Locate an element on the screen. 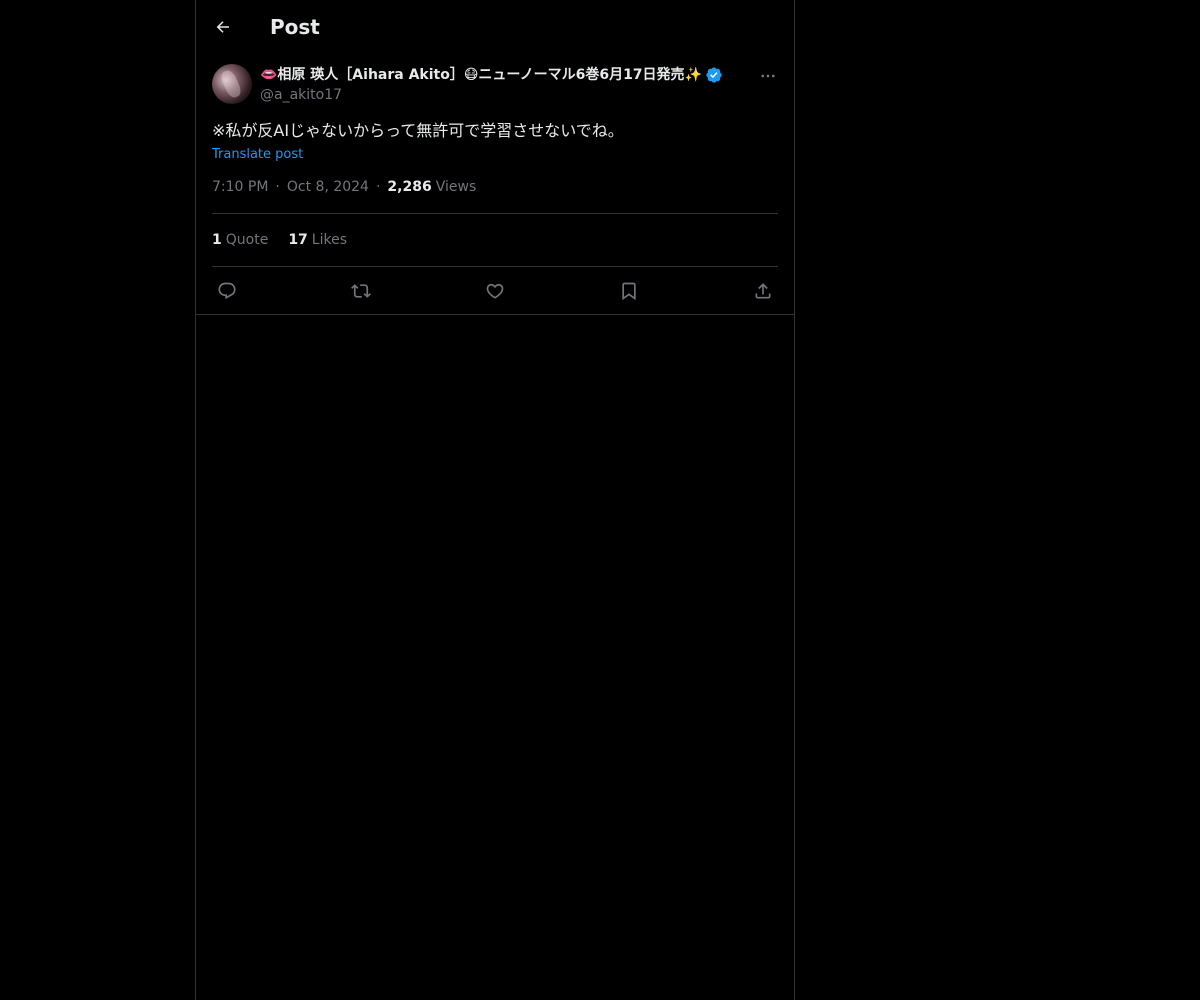 The width and height of the screenshot is (1200, 1000). repost-icon is located at coordinates (361, 290).